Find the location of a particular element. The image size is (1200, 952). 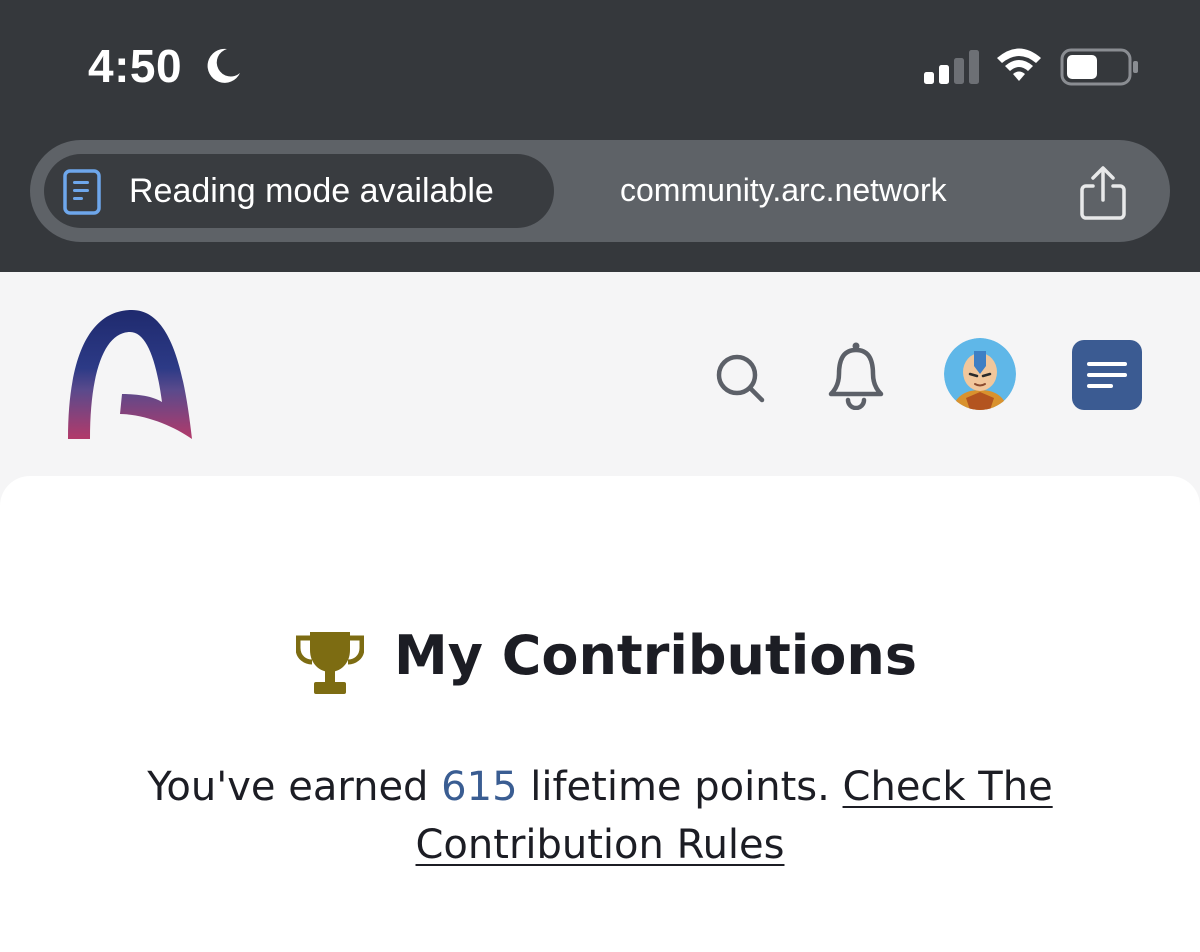

user-avatar is located at coordinates (980, 374).